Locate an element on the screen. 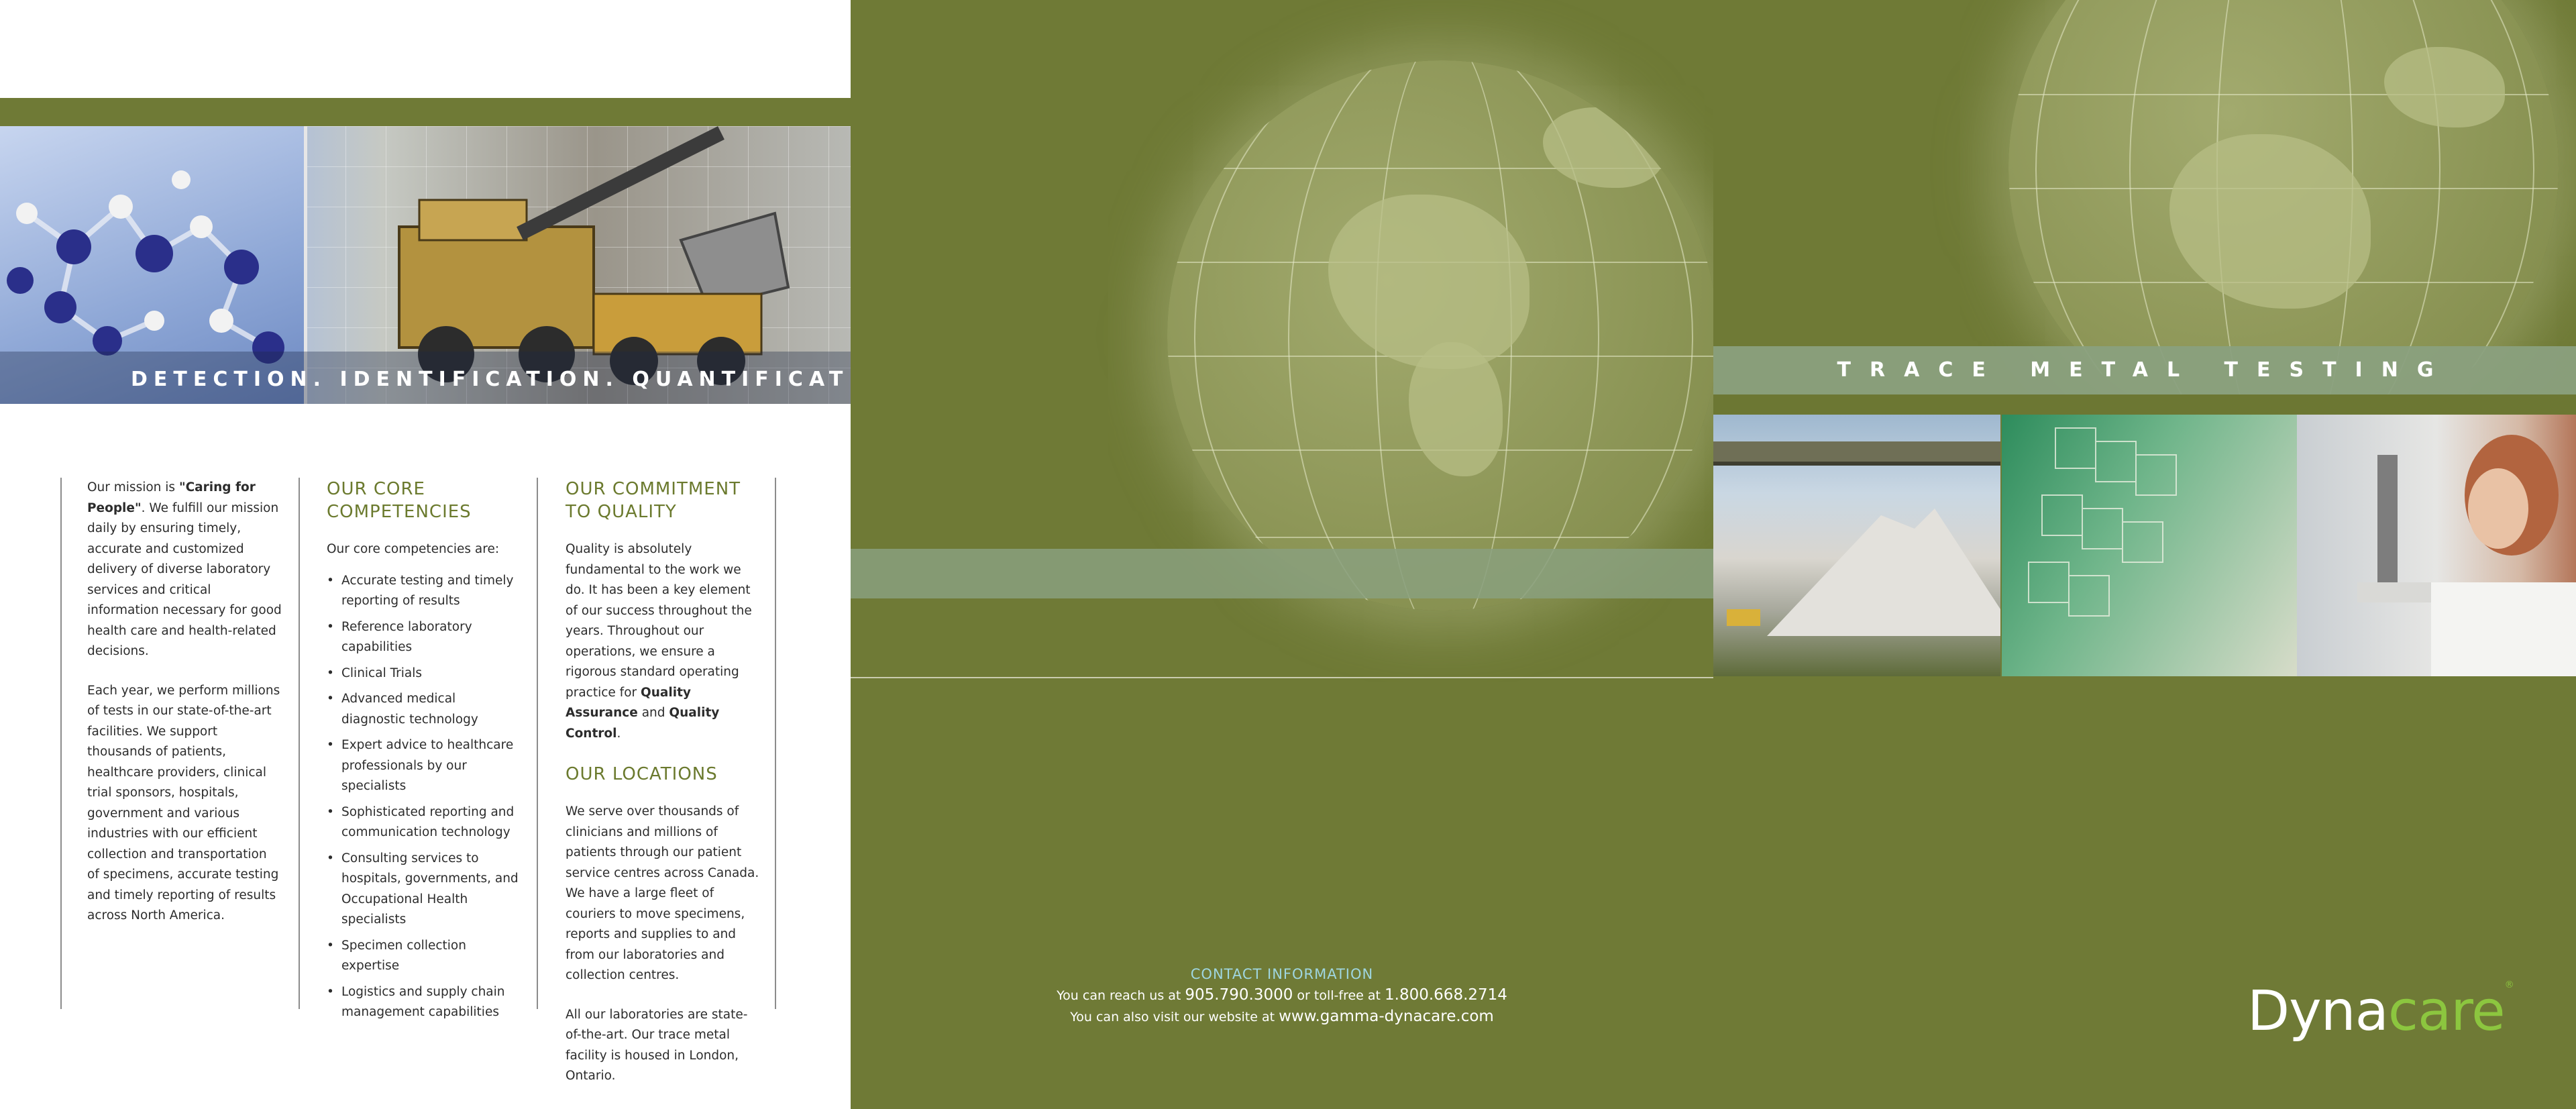  stockpile-illustration is located at coordinates (1856, 538).